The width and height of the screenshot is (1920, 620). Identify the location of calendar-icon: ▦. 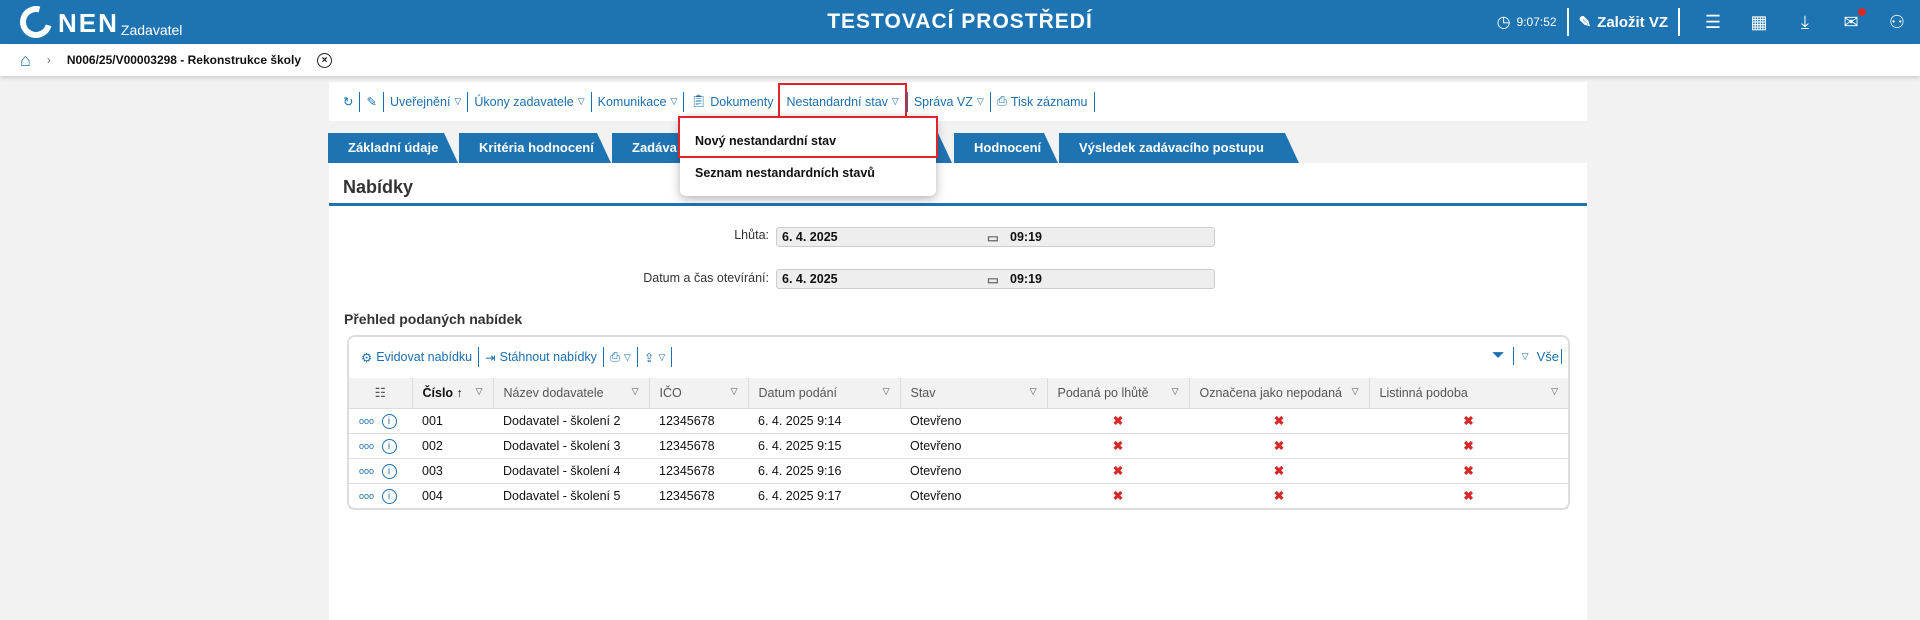
(1759, 22).